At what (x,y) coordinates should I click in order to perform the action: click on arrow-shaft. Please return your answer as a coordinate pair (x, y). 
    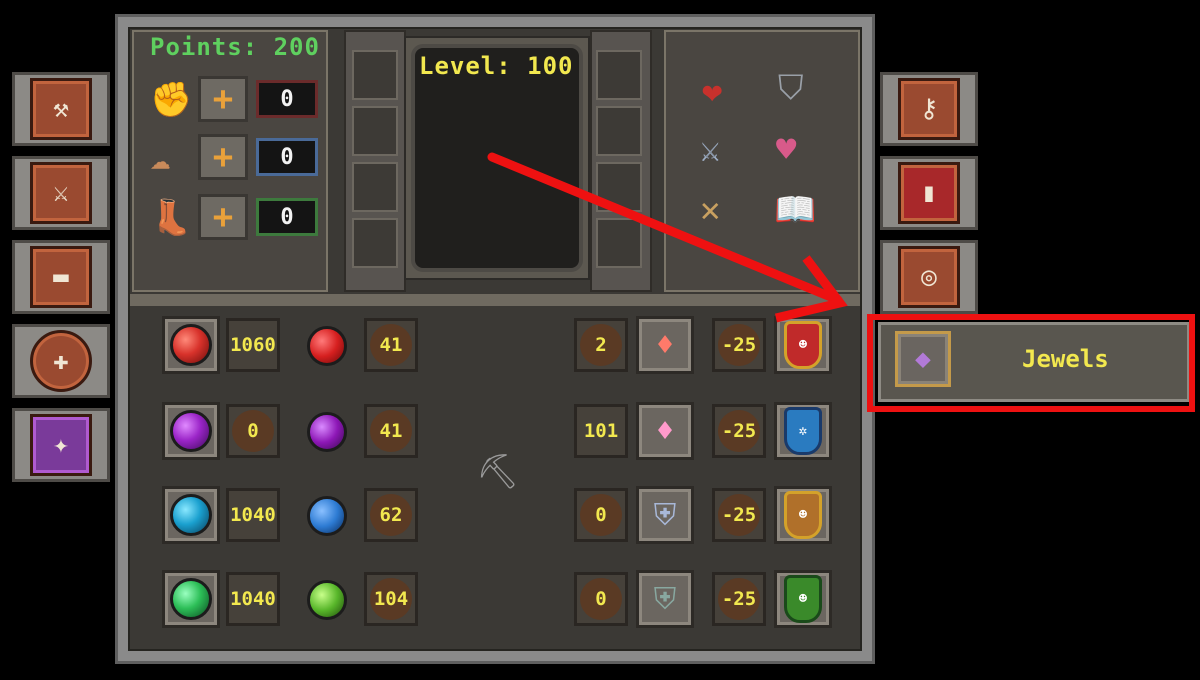
    Looking at the image, I should click on (665, 228).